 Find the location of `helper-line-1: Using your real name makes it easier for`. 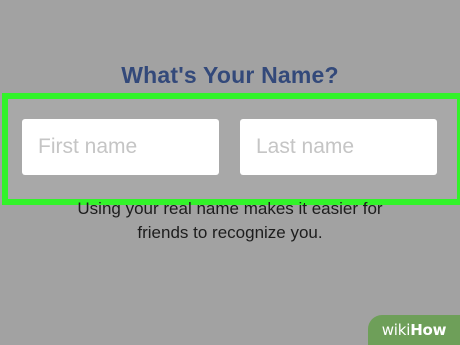

helper-line-1: Using your real name makes it easier for is located at coordinates (230, 208).